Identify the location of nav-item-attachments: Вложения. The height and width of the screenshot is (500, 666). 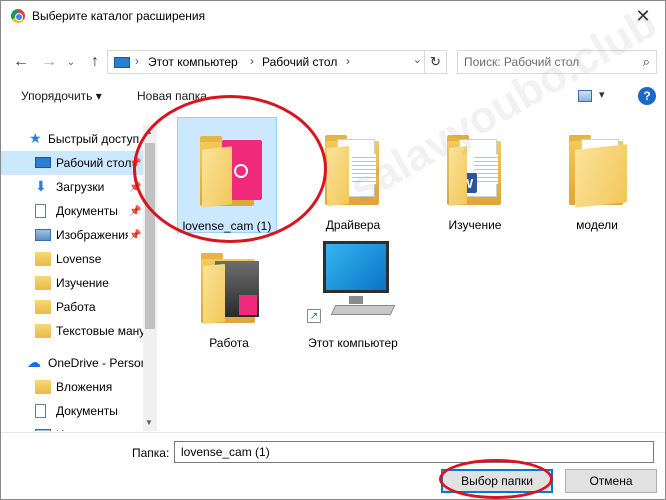
(72, 387).